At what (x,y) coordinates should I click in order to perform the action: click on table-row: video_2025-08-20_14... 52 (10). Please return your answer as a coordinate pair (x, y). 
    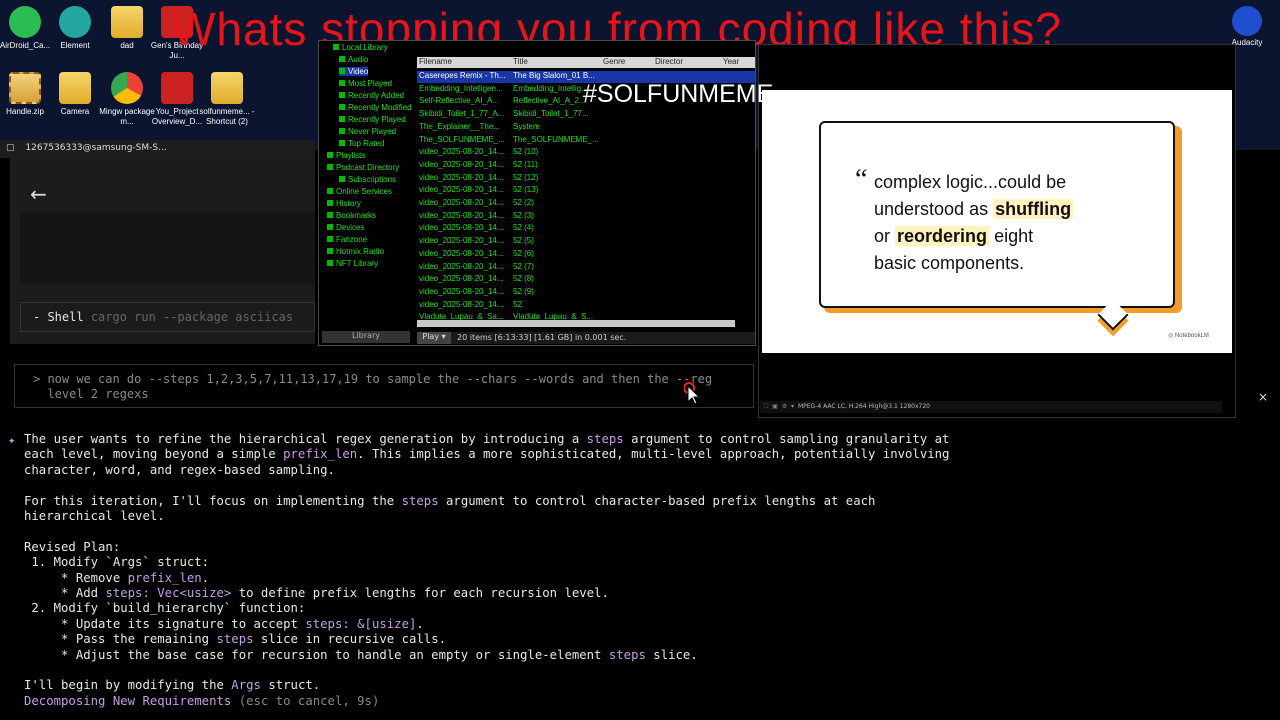
    Looking at the image, I should click on (586, 153).